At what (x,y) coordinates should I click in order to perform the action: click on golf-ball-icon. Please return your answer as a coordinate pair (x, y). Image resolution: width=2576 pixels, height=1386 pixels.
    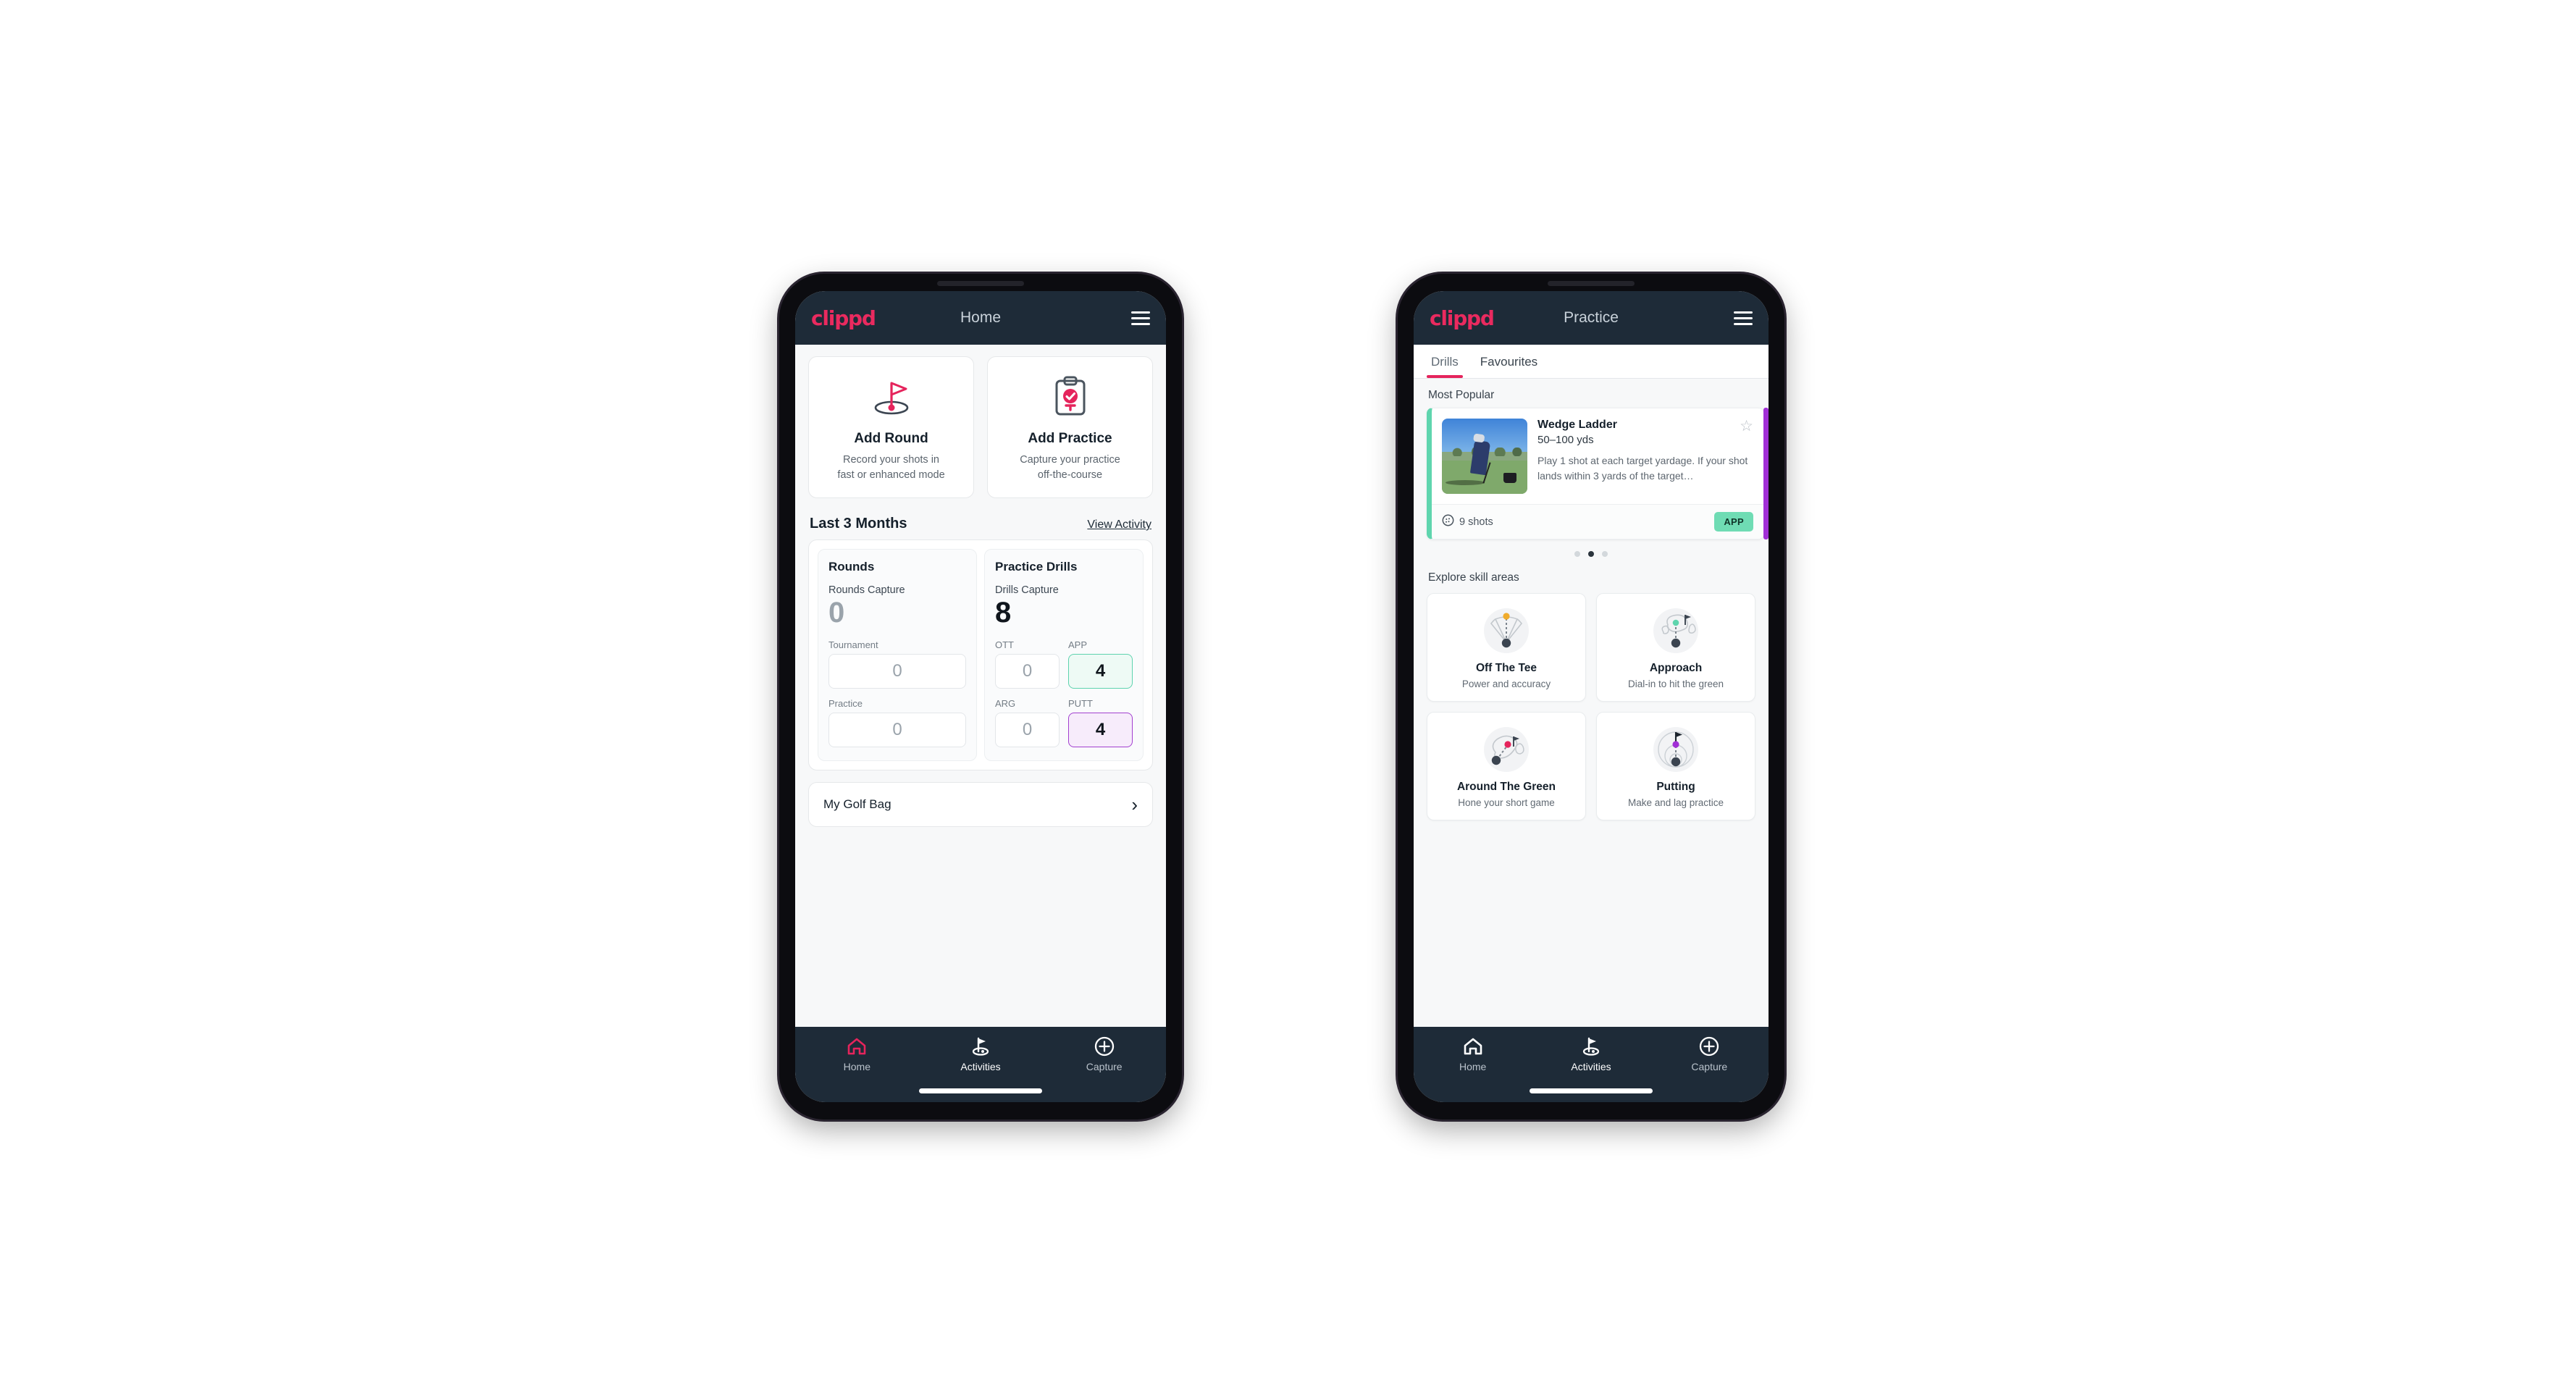
    Looking at the image, I should click on (1448, 521).